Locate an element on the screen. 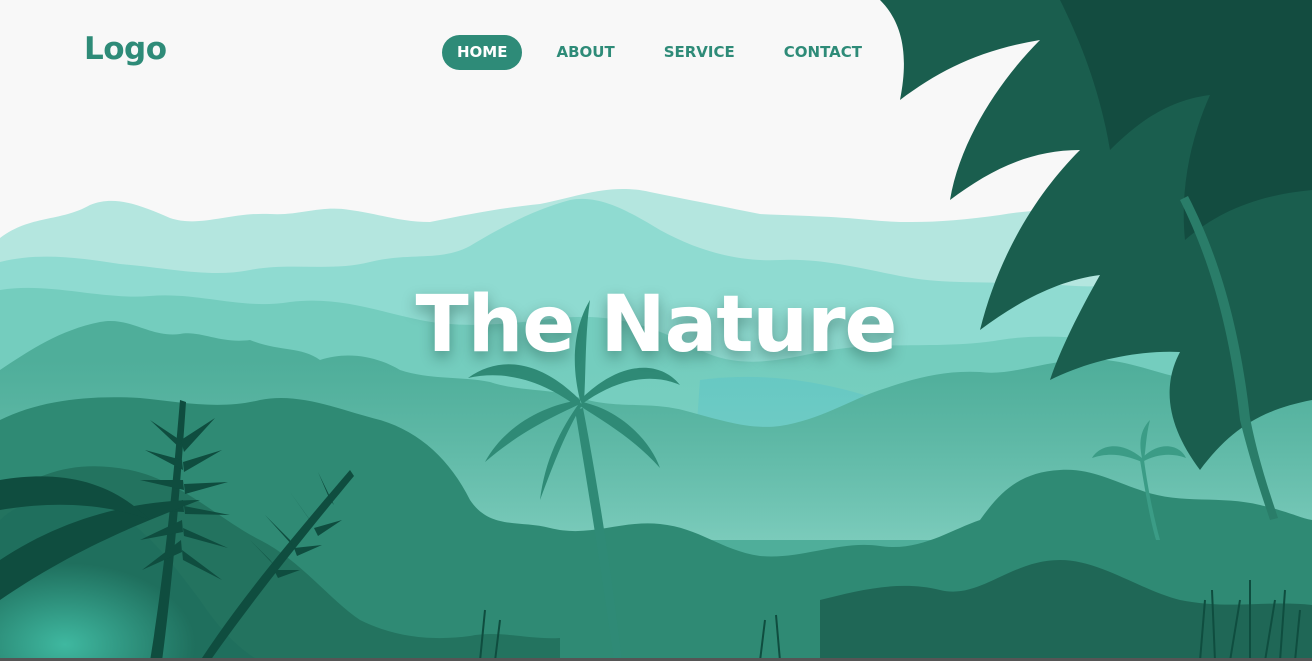 This screenshot has width=1312, height=661. logo: Logo is located at coordinates (125, 49).